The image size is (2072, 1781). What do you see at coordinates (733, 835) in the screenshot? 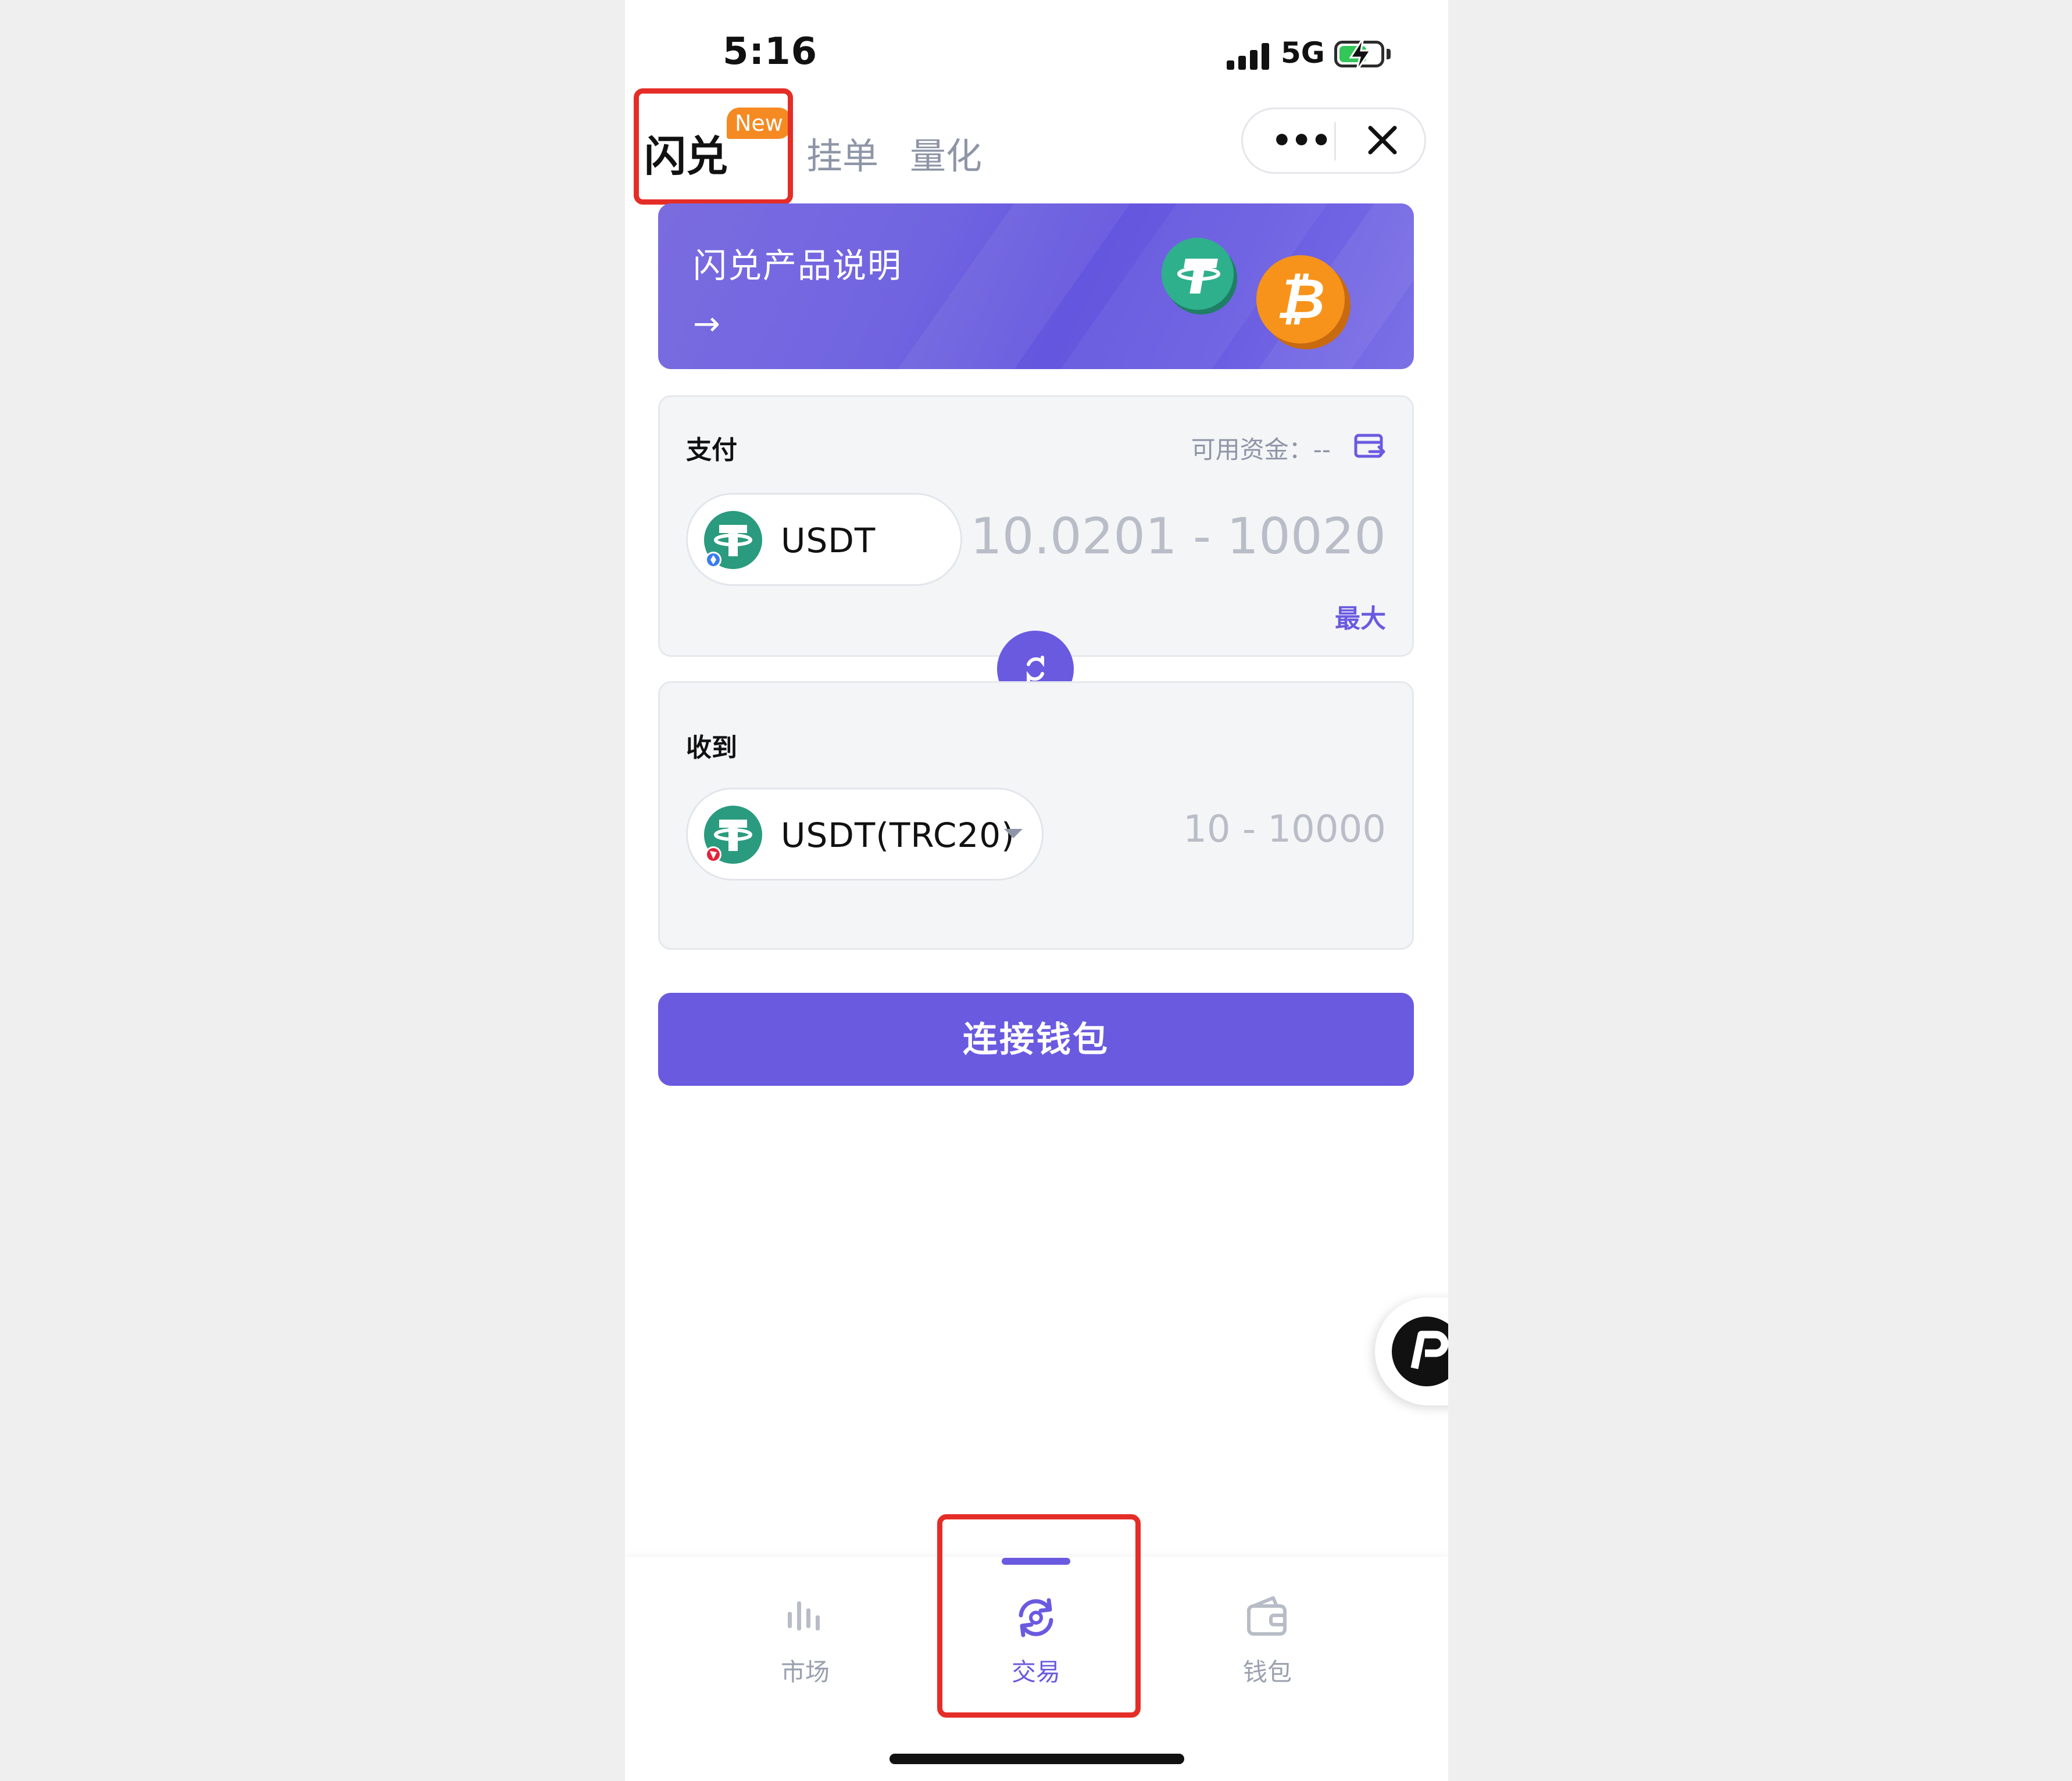
I see `usdt-trc20-token-icon` at bounding box center [733, 835].